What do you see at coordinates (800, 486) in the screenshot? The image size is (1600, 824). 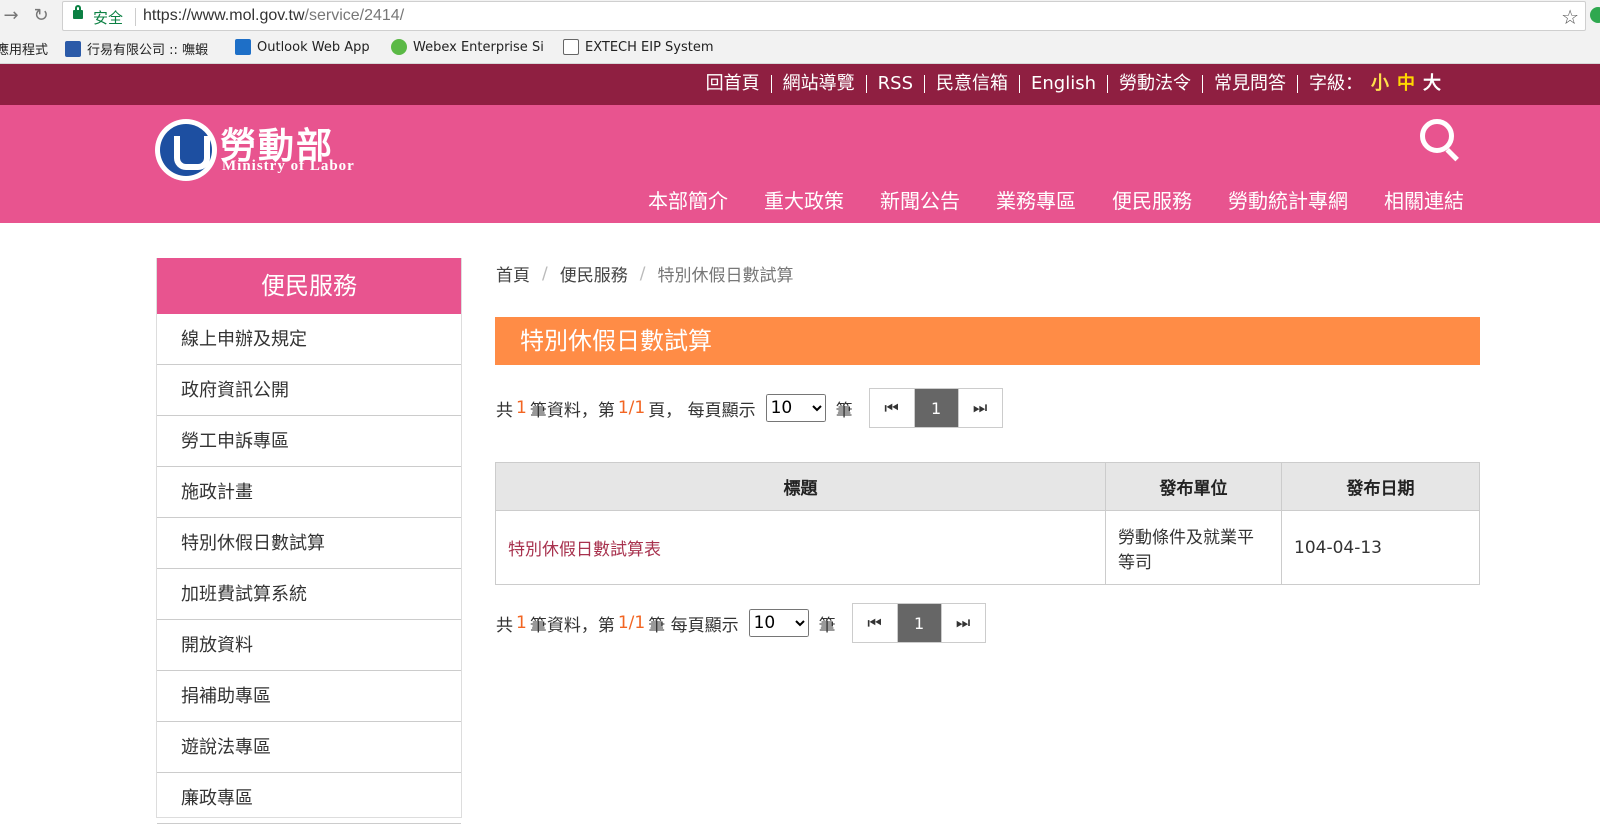 I see `column-header-title: 標題` at bounding box center [800, 486].